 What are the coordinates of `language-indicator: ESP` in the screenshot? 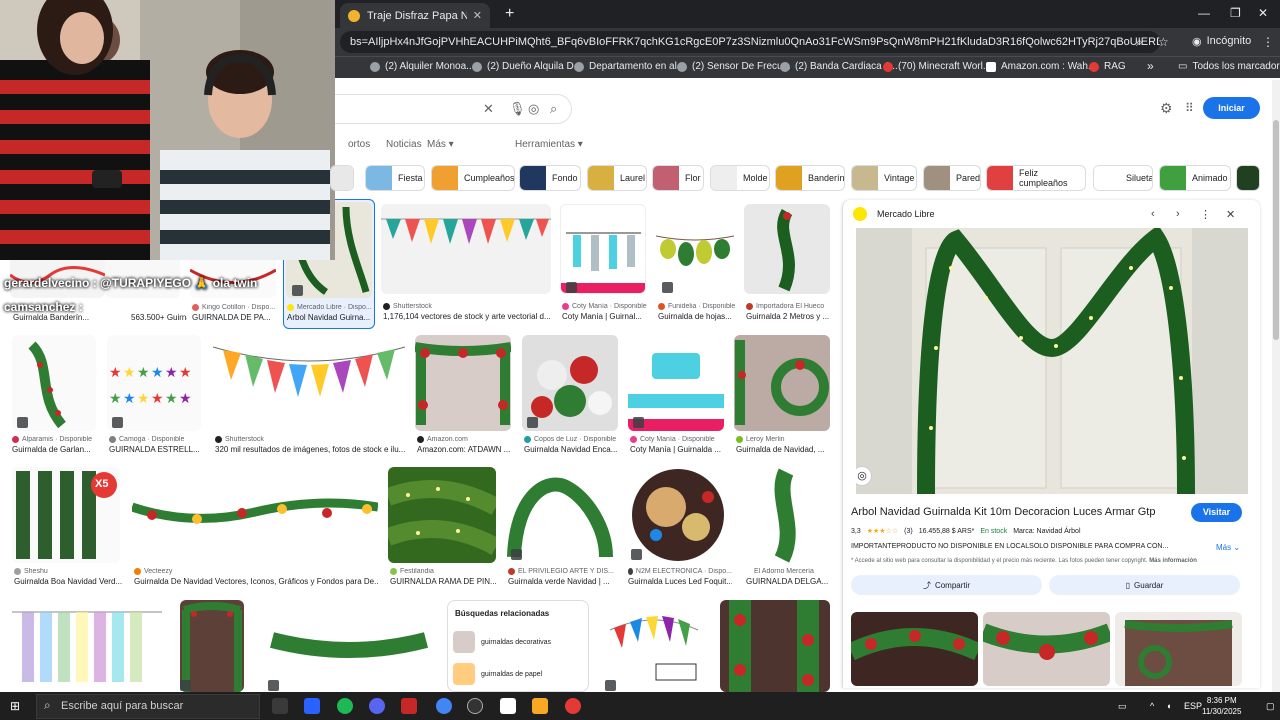 It's located at (1193, 706).